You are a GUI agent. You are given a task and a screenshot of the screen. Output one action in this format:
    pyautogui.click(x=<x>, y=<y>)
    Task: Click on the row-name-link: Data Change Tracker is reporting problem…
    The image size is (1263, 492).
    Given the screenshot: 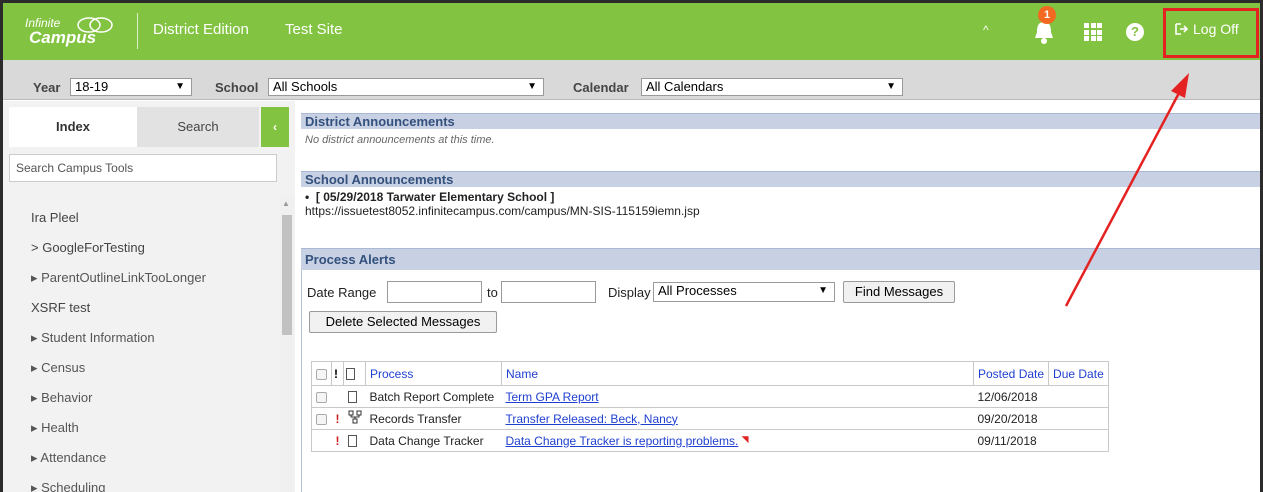 What is the action you would take?
    pyautogui.click(x=622, y=441)
    